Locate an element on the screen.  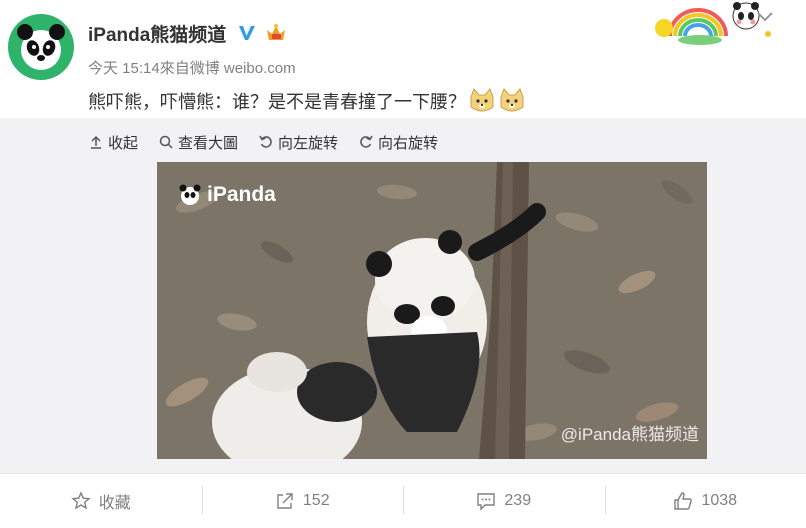
repost-icon is located at coordinates (285, 501).